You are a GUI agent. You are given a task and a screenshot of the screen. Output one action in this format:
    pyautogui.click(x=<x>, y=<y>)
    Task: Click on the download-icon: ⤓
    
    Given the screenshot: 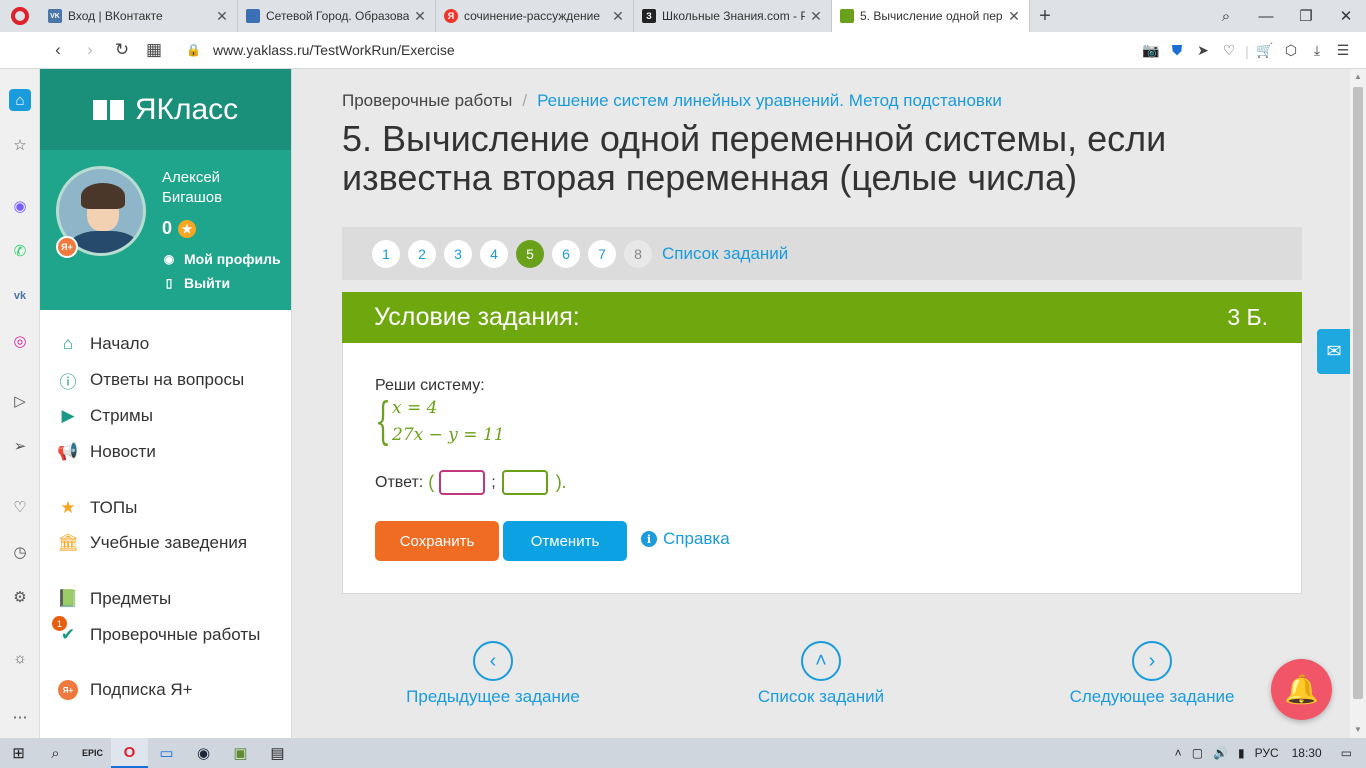 What is the action you would take?
    pyautogui.click(x=1317, y=50)
    